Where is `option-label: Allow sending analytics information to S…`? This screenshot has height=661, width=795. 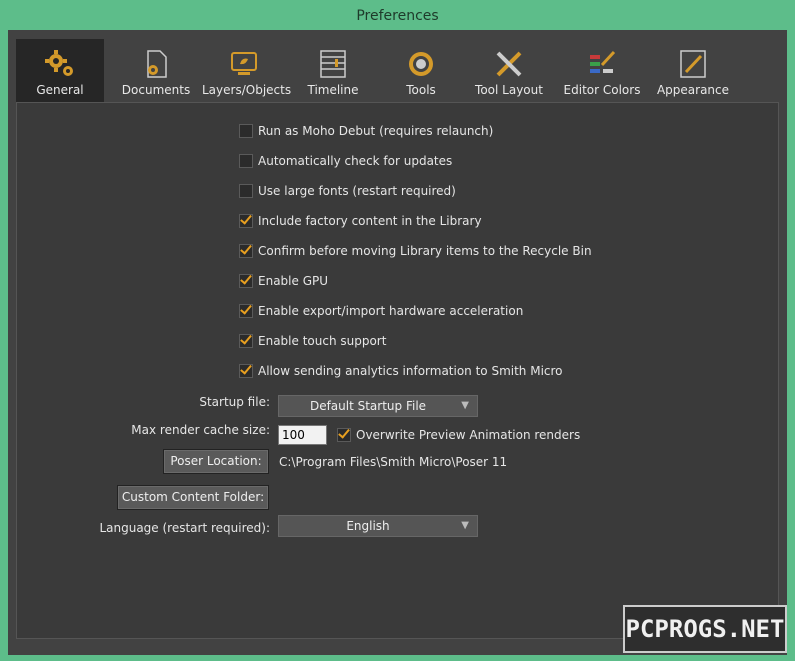 option-label: Allow sending analytics information to S… is located at coordinates (410, 371).